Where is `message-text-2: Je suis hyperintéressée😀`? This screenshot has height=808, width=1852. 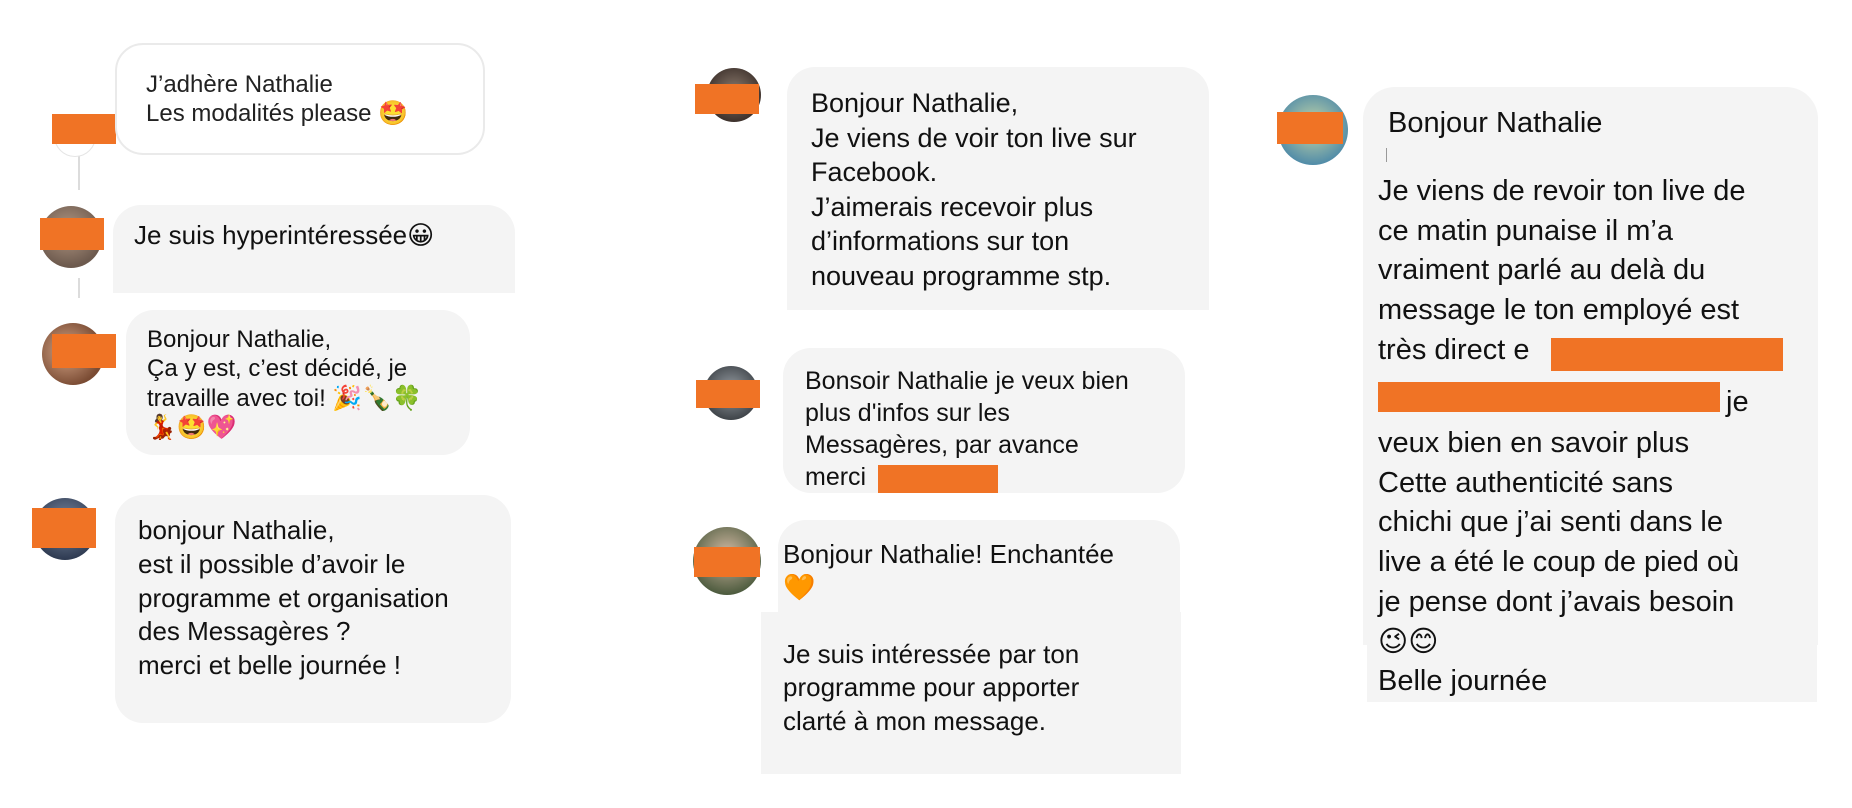
message-text-2: Je suis hyperintéressée😀 is located at coordinates (284, 235).